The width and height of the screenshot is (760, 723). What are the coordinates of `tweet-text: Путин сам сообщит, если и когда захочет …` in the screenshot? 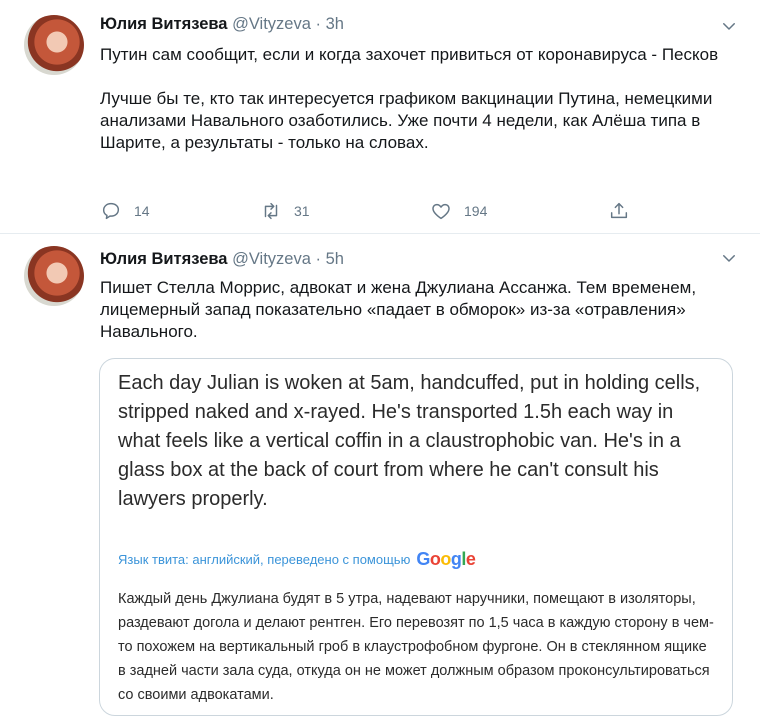 It's located at (409, 98).